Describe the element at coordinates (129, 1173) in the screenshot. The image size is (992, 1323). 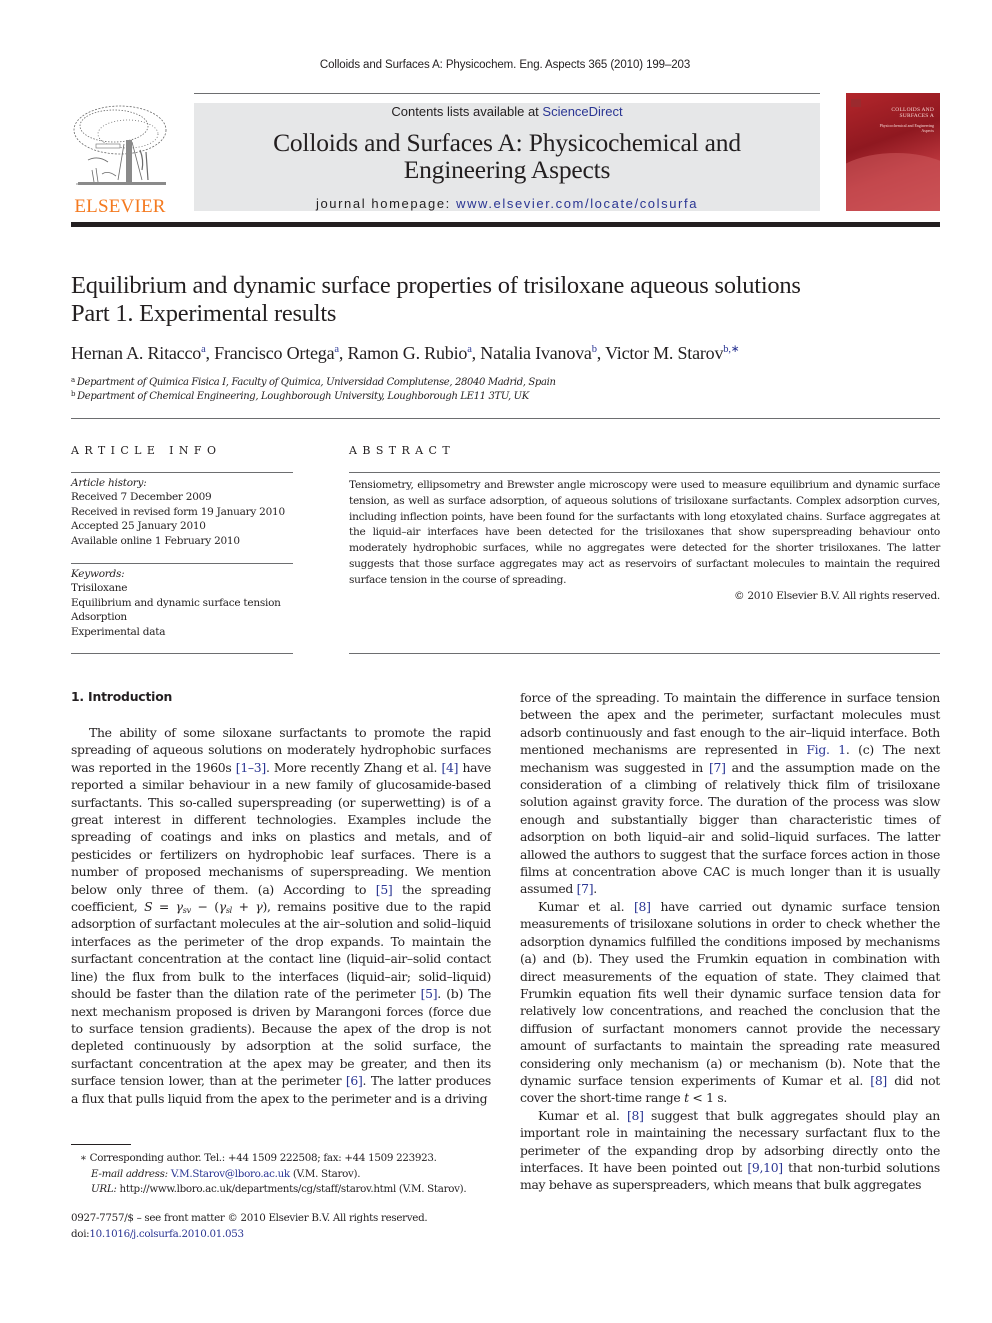
I see `email-label: E-mail address:` at that location.